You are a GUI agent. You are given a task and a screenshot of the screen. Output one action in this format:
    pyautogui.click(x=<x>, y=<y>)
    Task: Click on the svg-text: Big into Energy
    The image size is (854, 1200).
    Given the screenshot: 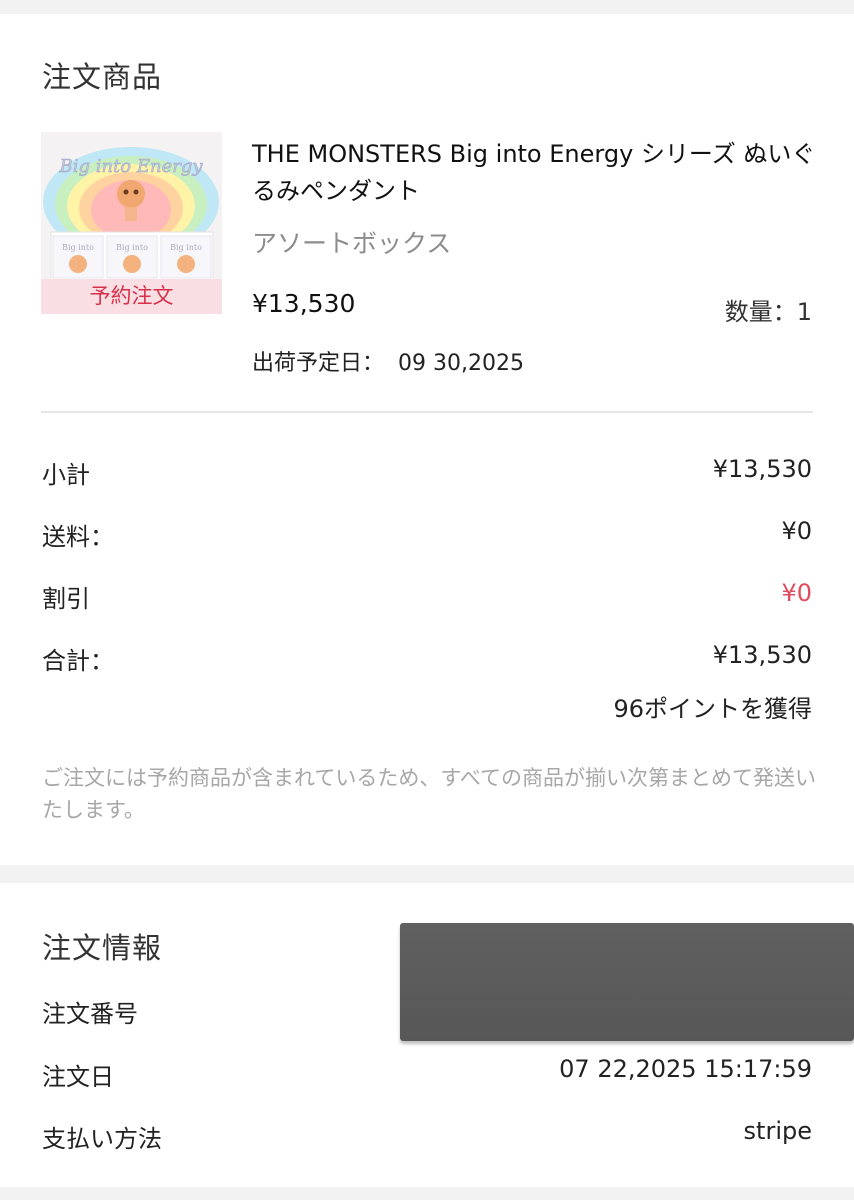 What is the action you would take?
    pyautogui.click(x=130, y=166)
    